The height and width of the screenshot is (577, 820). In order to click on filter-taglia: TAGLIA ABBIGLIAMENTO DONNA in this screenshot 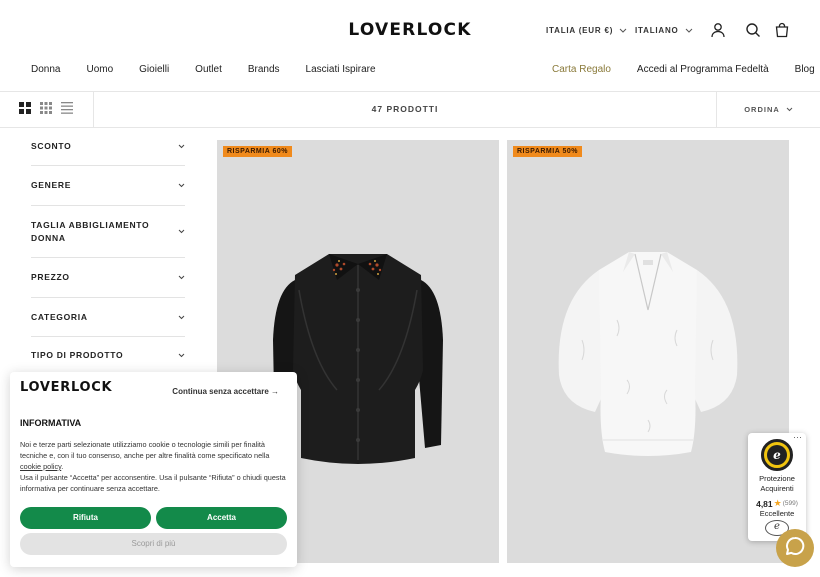, I will do `click(108, 232)`.